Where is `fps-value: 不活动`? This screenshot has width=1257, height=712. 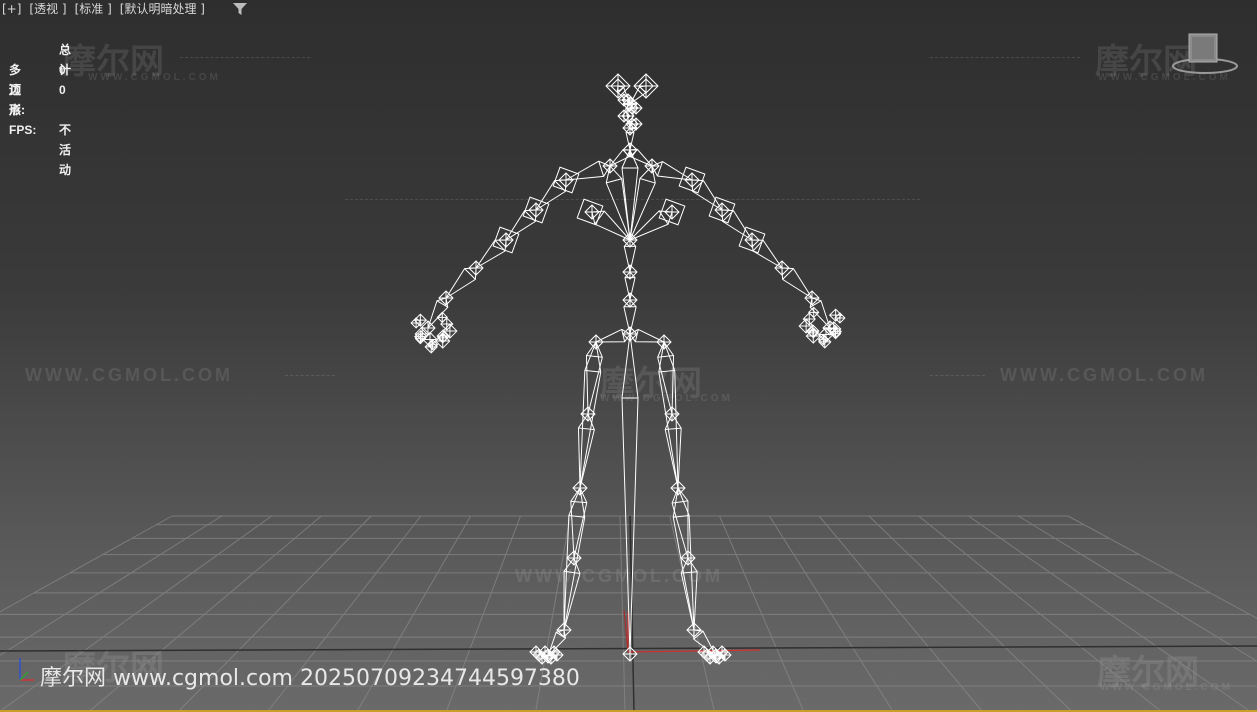 fps-value: 不活动 is located at coordinates (65, 150).